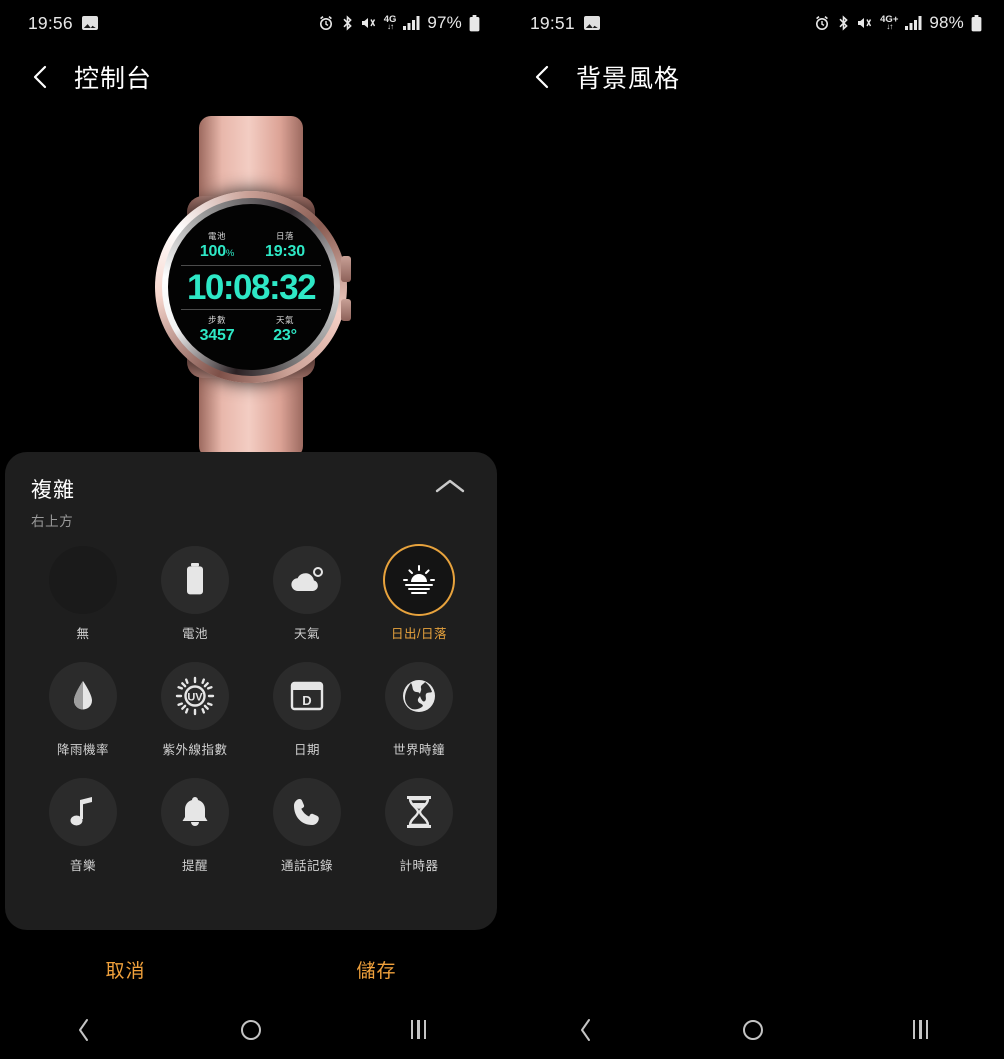 The image size is (1004, 1059). What do you see at coordinates (83, 812) in the screenshot?
I see `music-note-icon` at bounding box center [83, 812].